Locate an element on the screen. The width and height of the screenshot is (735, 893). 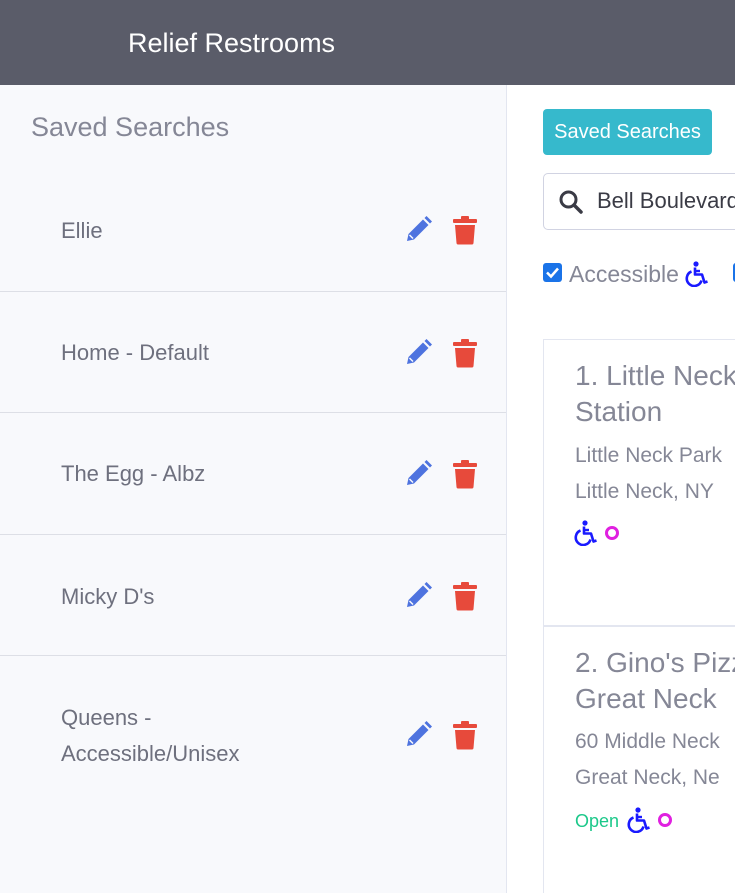
saved-search-item: Micky D's is located at coordinates (253, 595).